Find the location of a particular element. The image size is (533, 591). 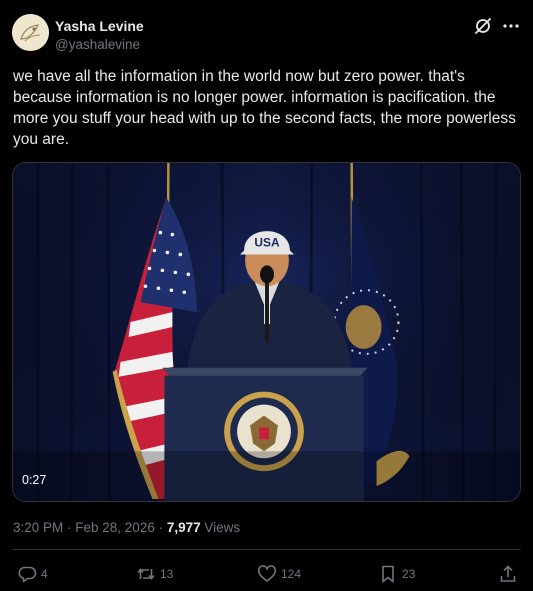

bookmark-count: 23 is located at coordinates (409, 574).